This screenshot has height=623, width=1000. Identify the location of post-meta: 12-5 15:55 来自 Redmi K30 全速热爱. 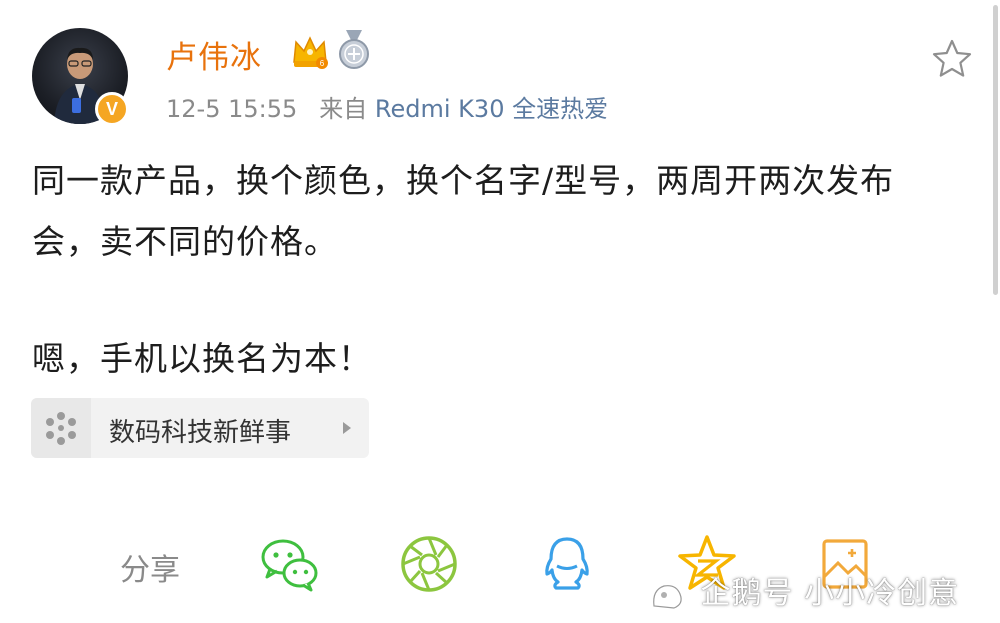
(387, 106).